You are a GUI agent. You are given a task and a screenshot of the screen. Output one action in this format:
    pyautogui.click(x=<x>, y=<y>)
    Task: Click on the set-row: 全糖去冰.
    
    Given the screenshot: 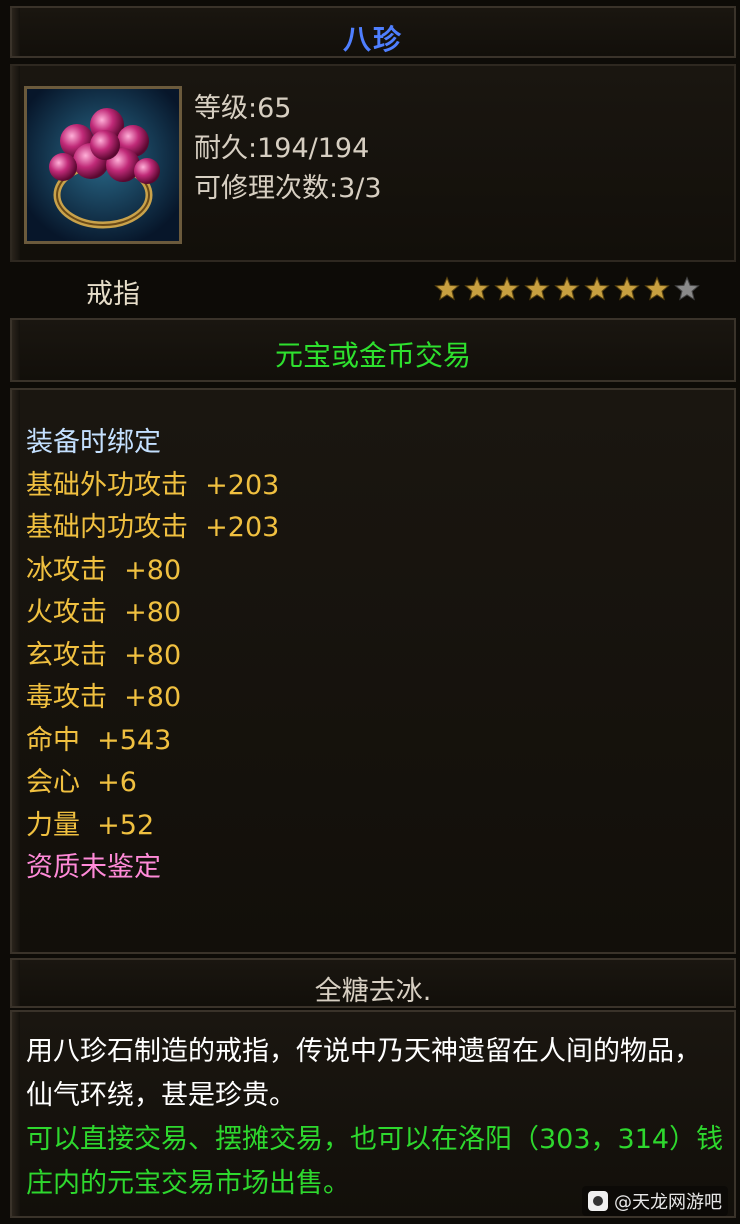 What is the action you would take?
    pyautogui.click(x=373, y=983)
    